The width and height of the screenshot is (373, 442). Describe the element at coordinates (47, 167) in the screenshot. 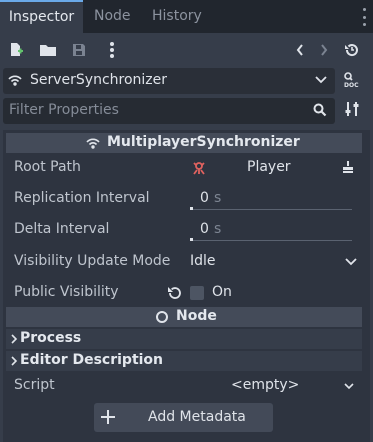

I see `root-path-label: Root Path` at that location.